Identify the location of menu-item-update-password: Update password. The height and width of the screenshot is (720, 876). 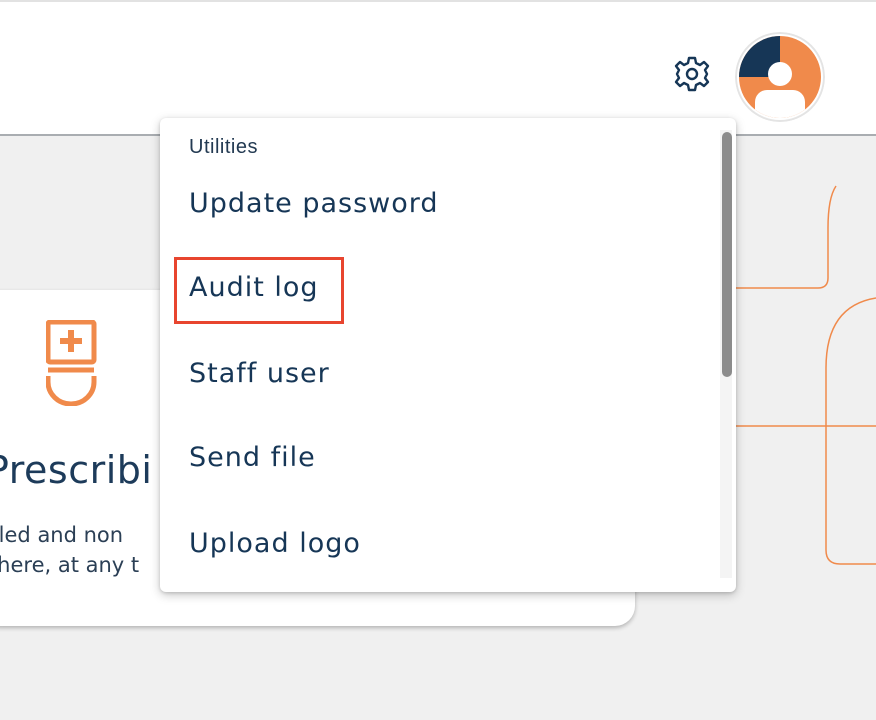
(314, 203).